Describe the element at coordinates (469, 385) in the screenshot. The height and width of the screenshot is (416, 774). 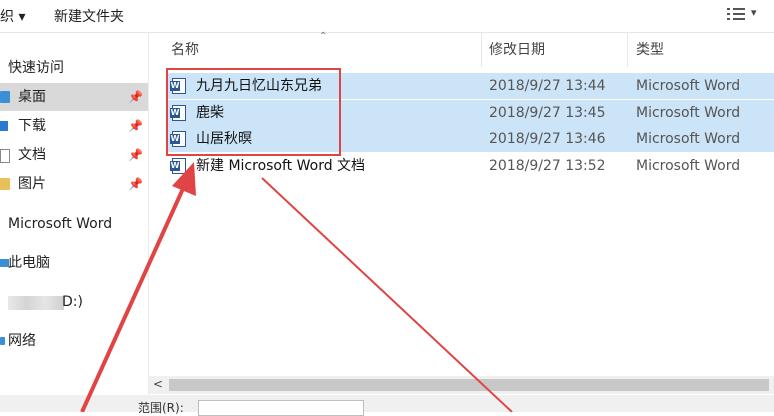
I see `scrollbar-thumb` at that location.